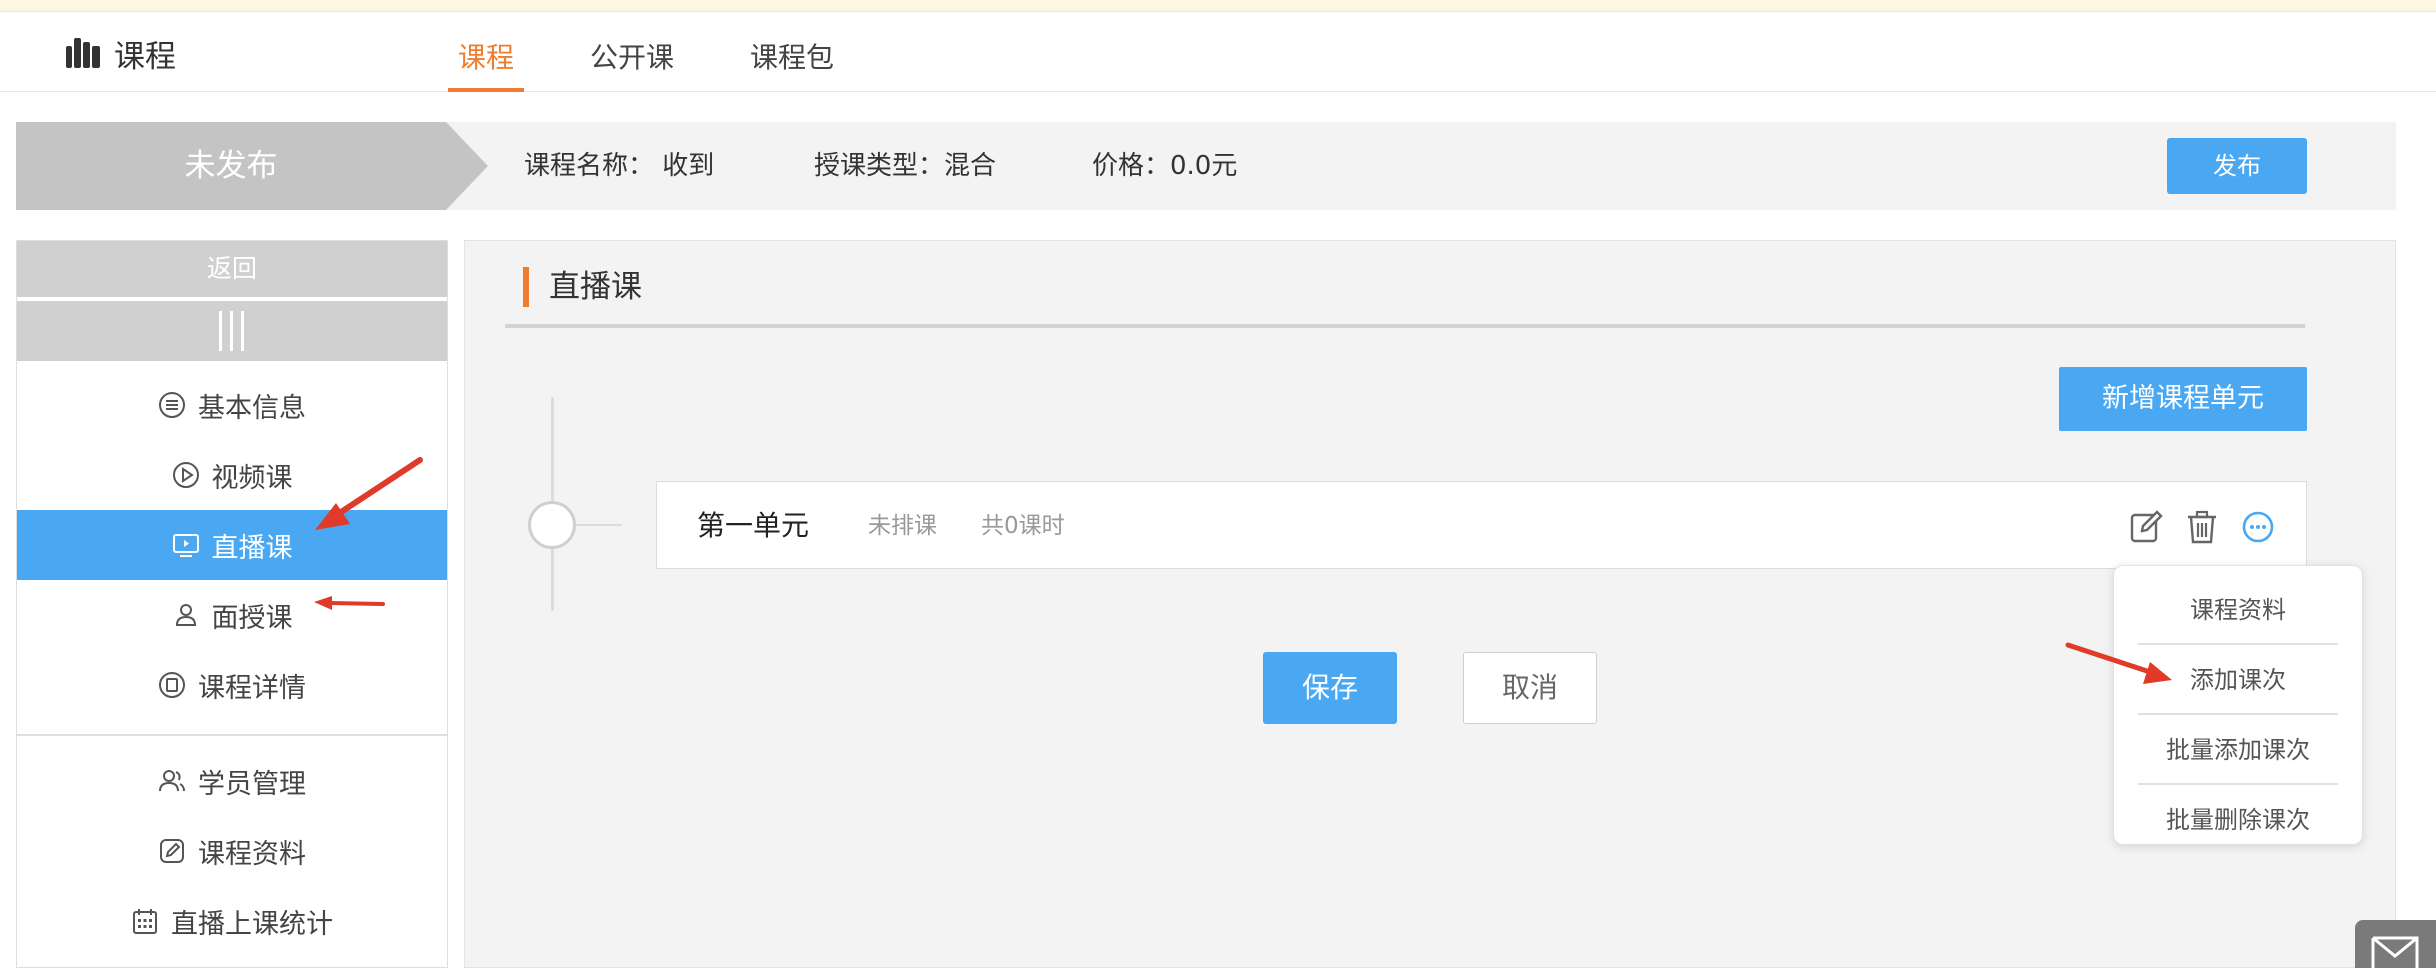  Describe the element at coordinates (1218, 52) in the screenshot. I see `top-header: 课程 课程 公开课 课程包` at that location.